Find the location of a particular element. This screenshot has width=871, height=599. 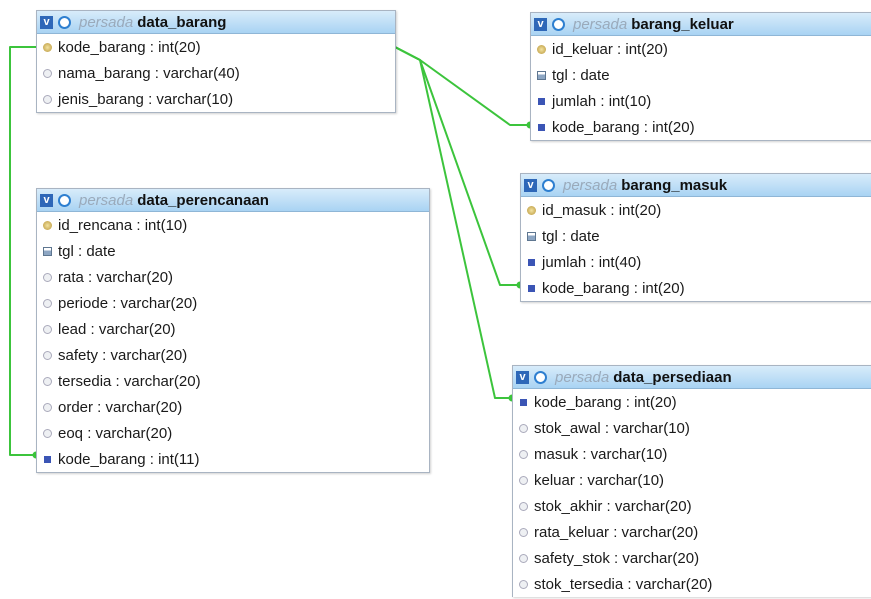

column-label: keluar : varchar(10) is located at coordinates (599, 480).